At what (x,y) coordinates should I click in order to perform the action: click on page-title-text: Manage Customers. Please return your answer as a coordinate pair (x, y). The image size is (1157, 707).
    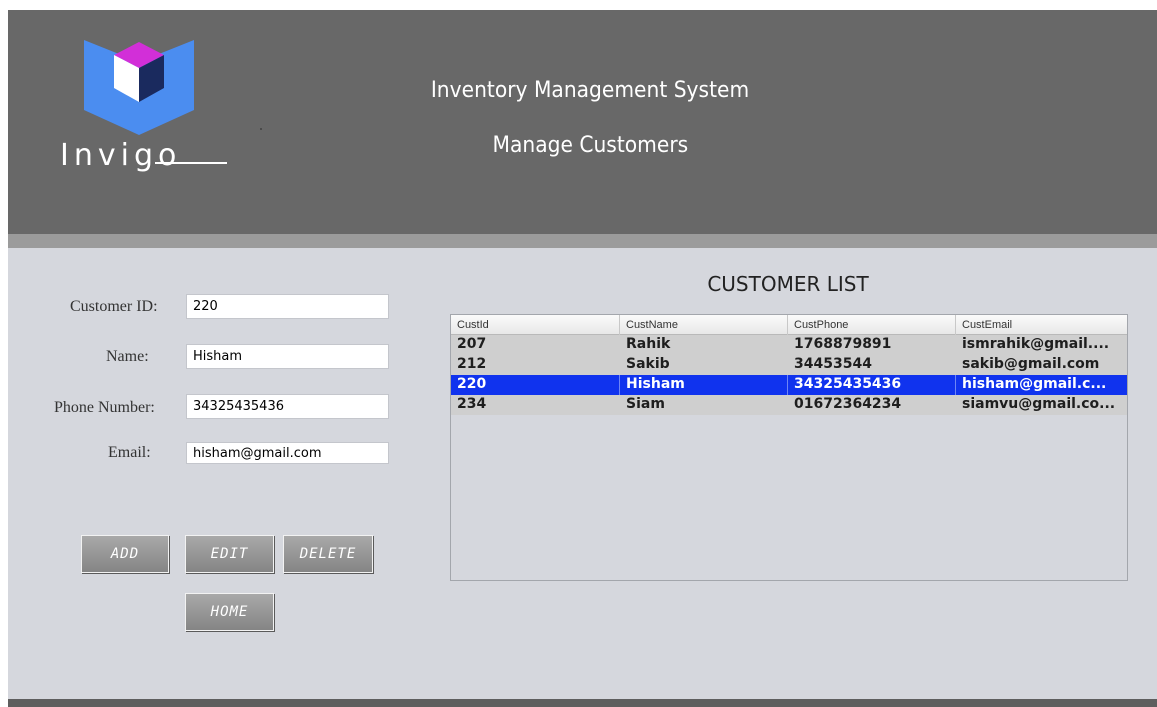
    Looking at the image, I should click on (590, 145).